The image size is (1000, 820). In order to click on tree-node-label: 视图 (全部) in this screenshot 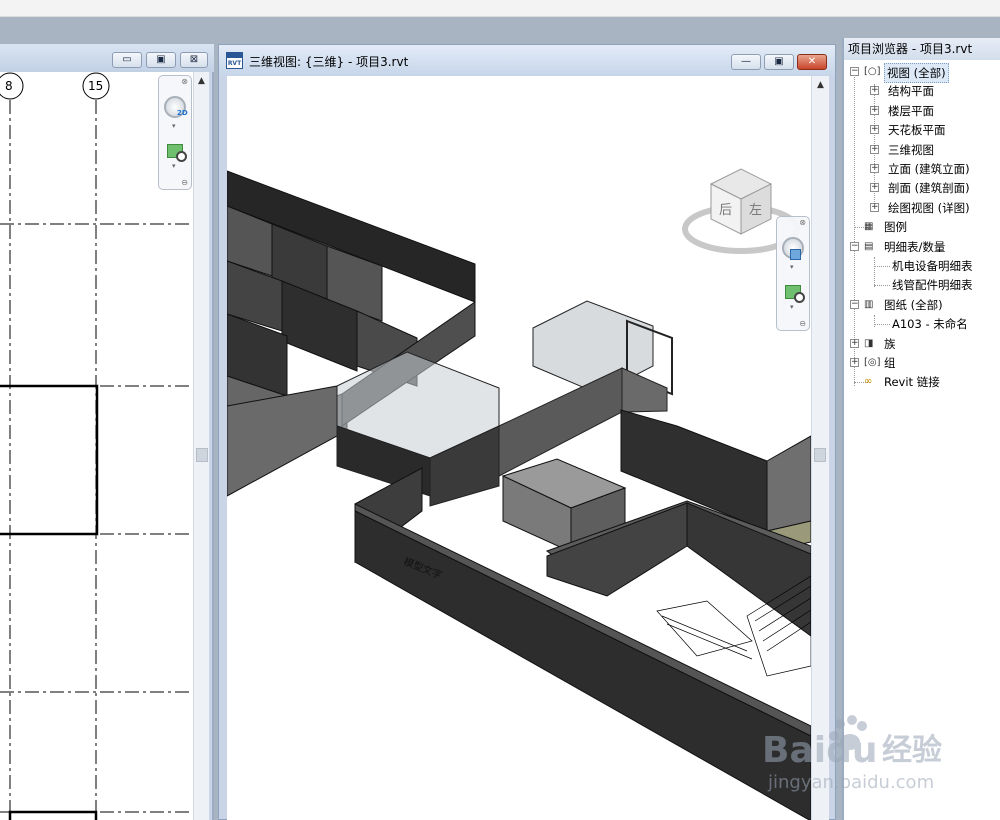, I will do `click(916, 73)`.